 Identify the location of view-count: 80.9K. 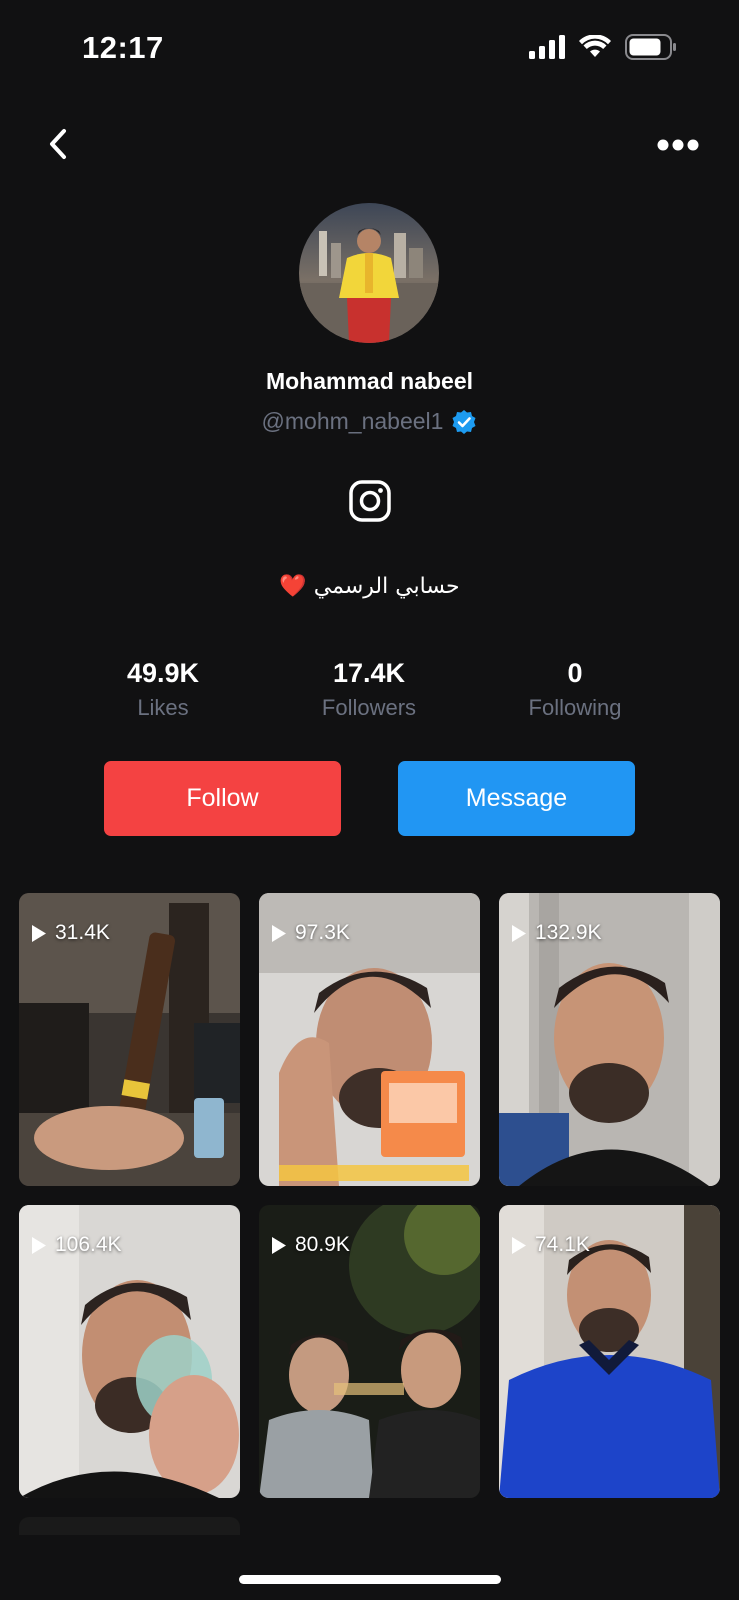
(310, 1245).